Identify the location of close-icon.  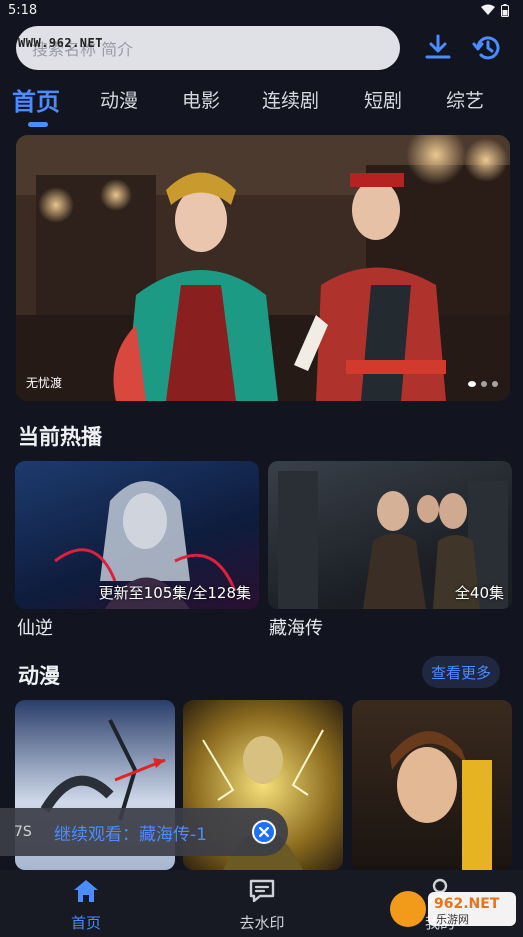
(264, 832).